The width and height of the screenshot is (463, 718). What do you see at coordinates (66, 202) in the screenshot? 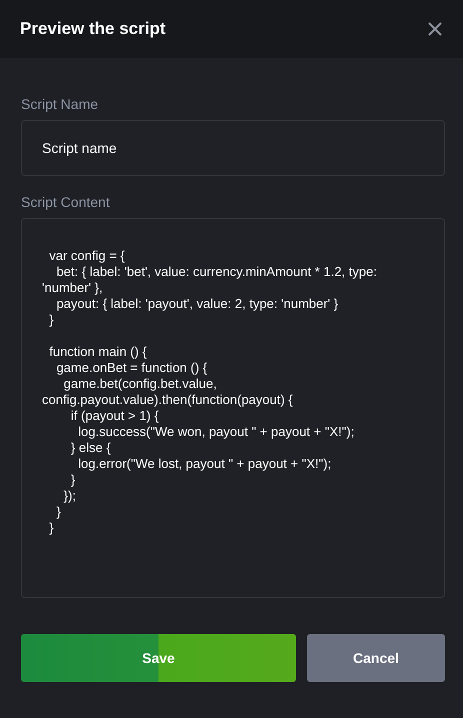
I see `field-label: Script Content` at bounding box center [66, 202].